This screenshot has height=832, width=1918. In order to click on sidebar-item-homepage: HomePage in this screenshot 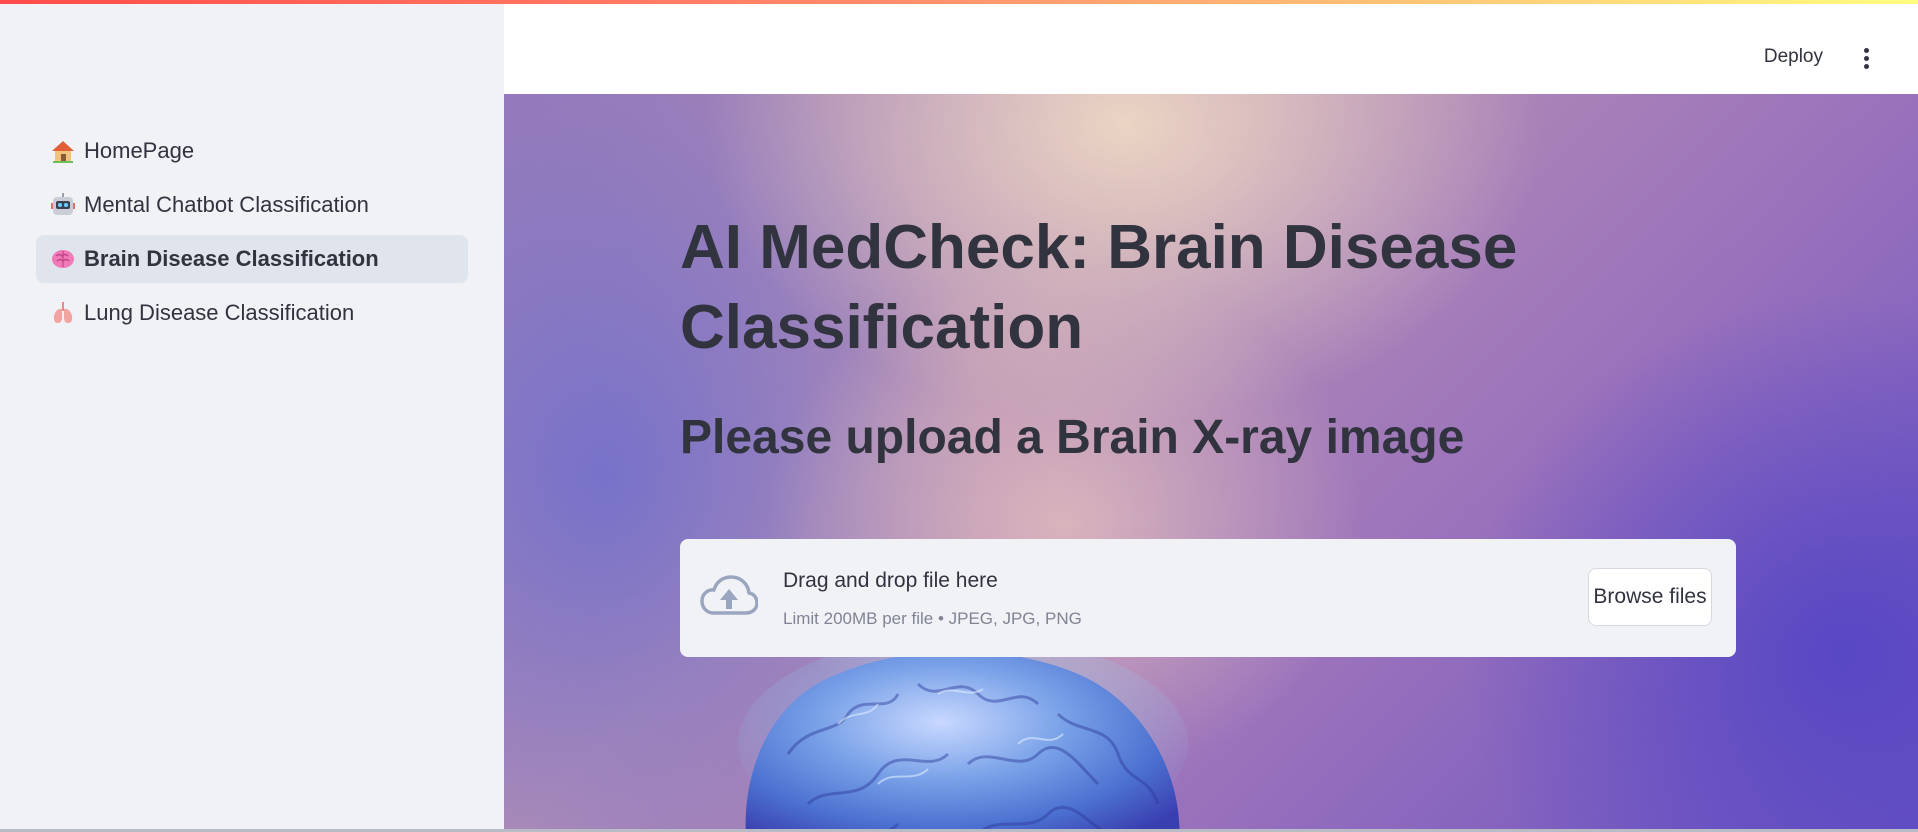, I will do `click(252, 151)`.